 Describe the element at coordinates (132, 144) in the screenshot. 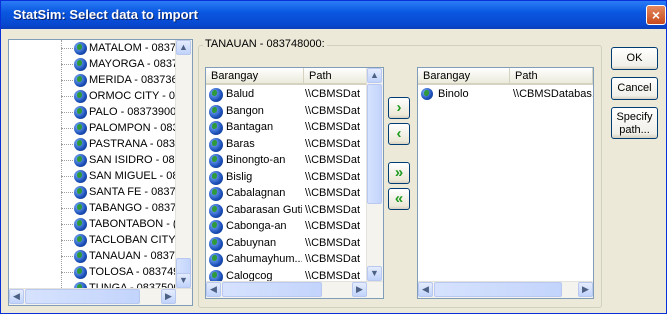

I see `tree-item-label: PASTRANA - 083` at that location.